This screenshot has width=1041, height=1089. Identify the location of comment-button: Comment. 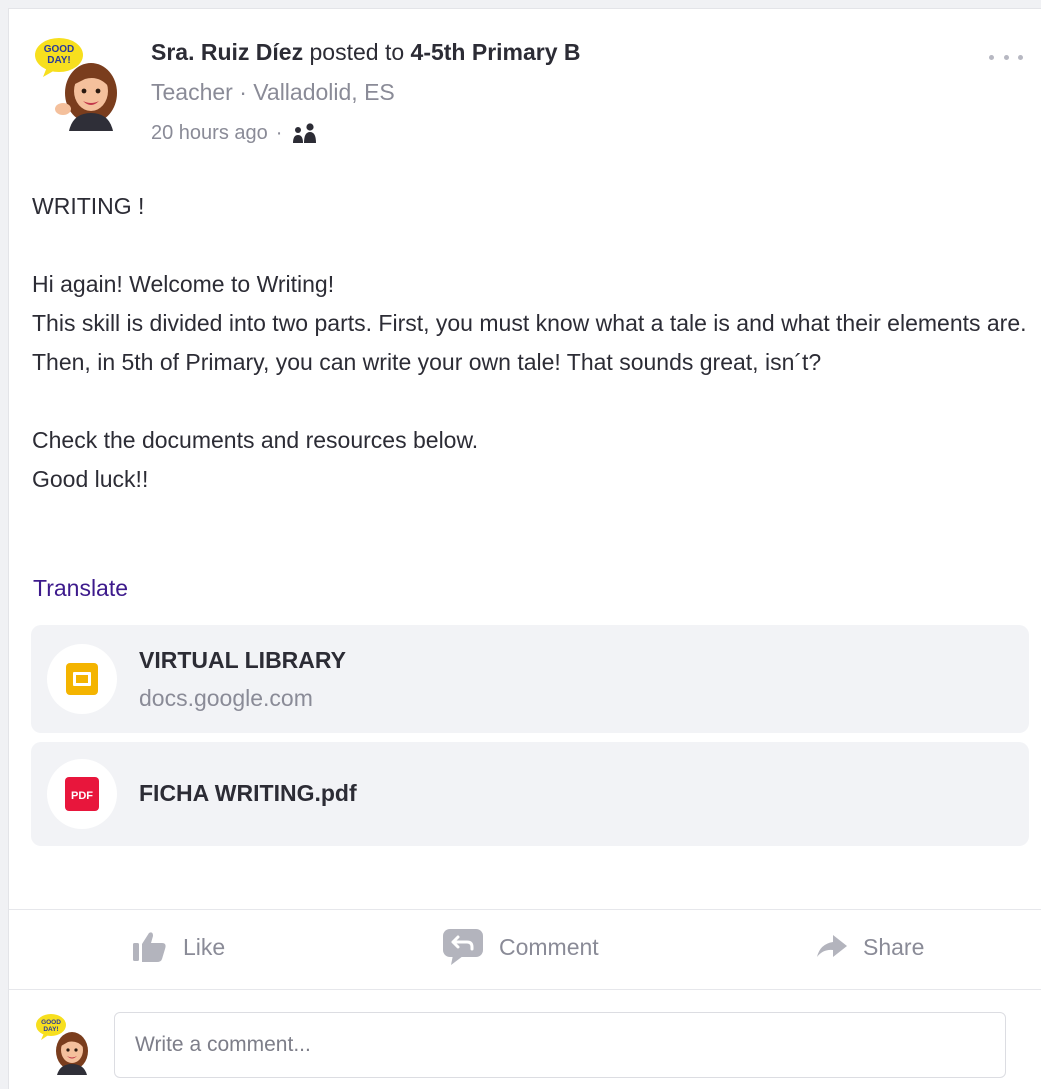
(521, 947).